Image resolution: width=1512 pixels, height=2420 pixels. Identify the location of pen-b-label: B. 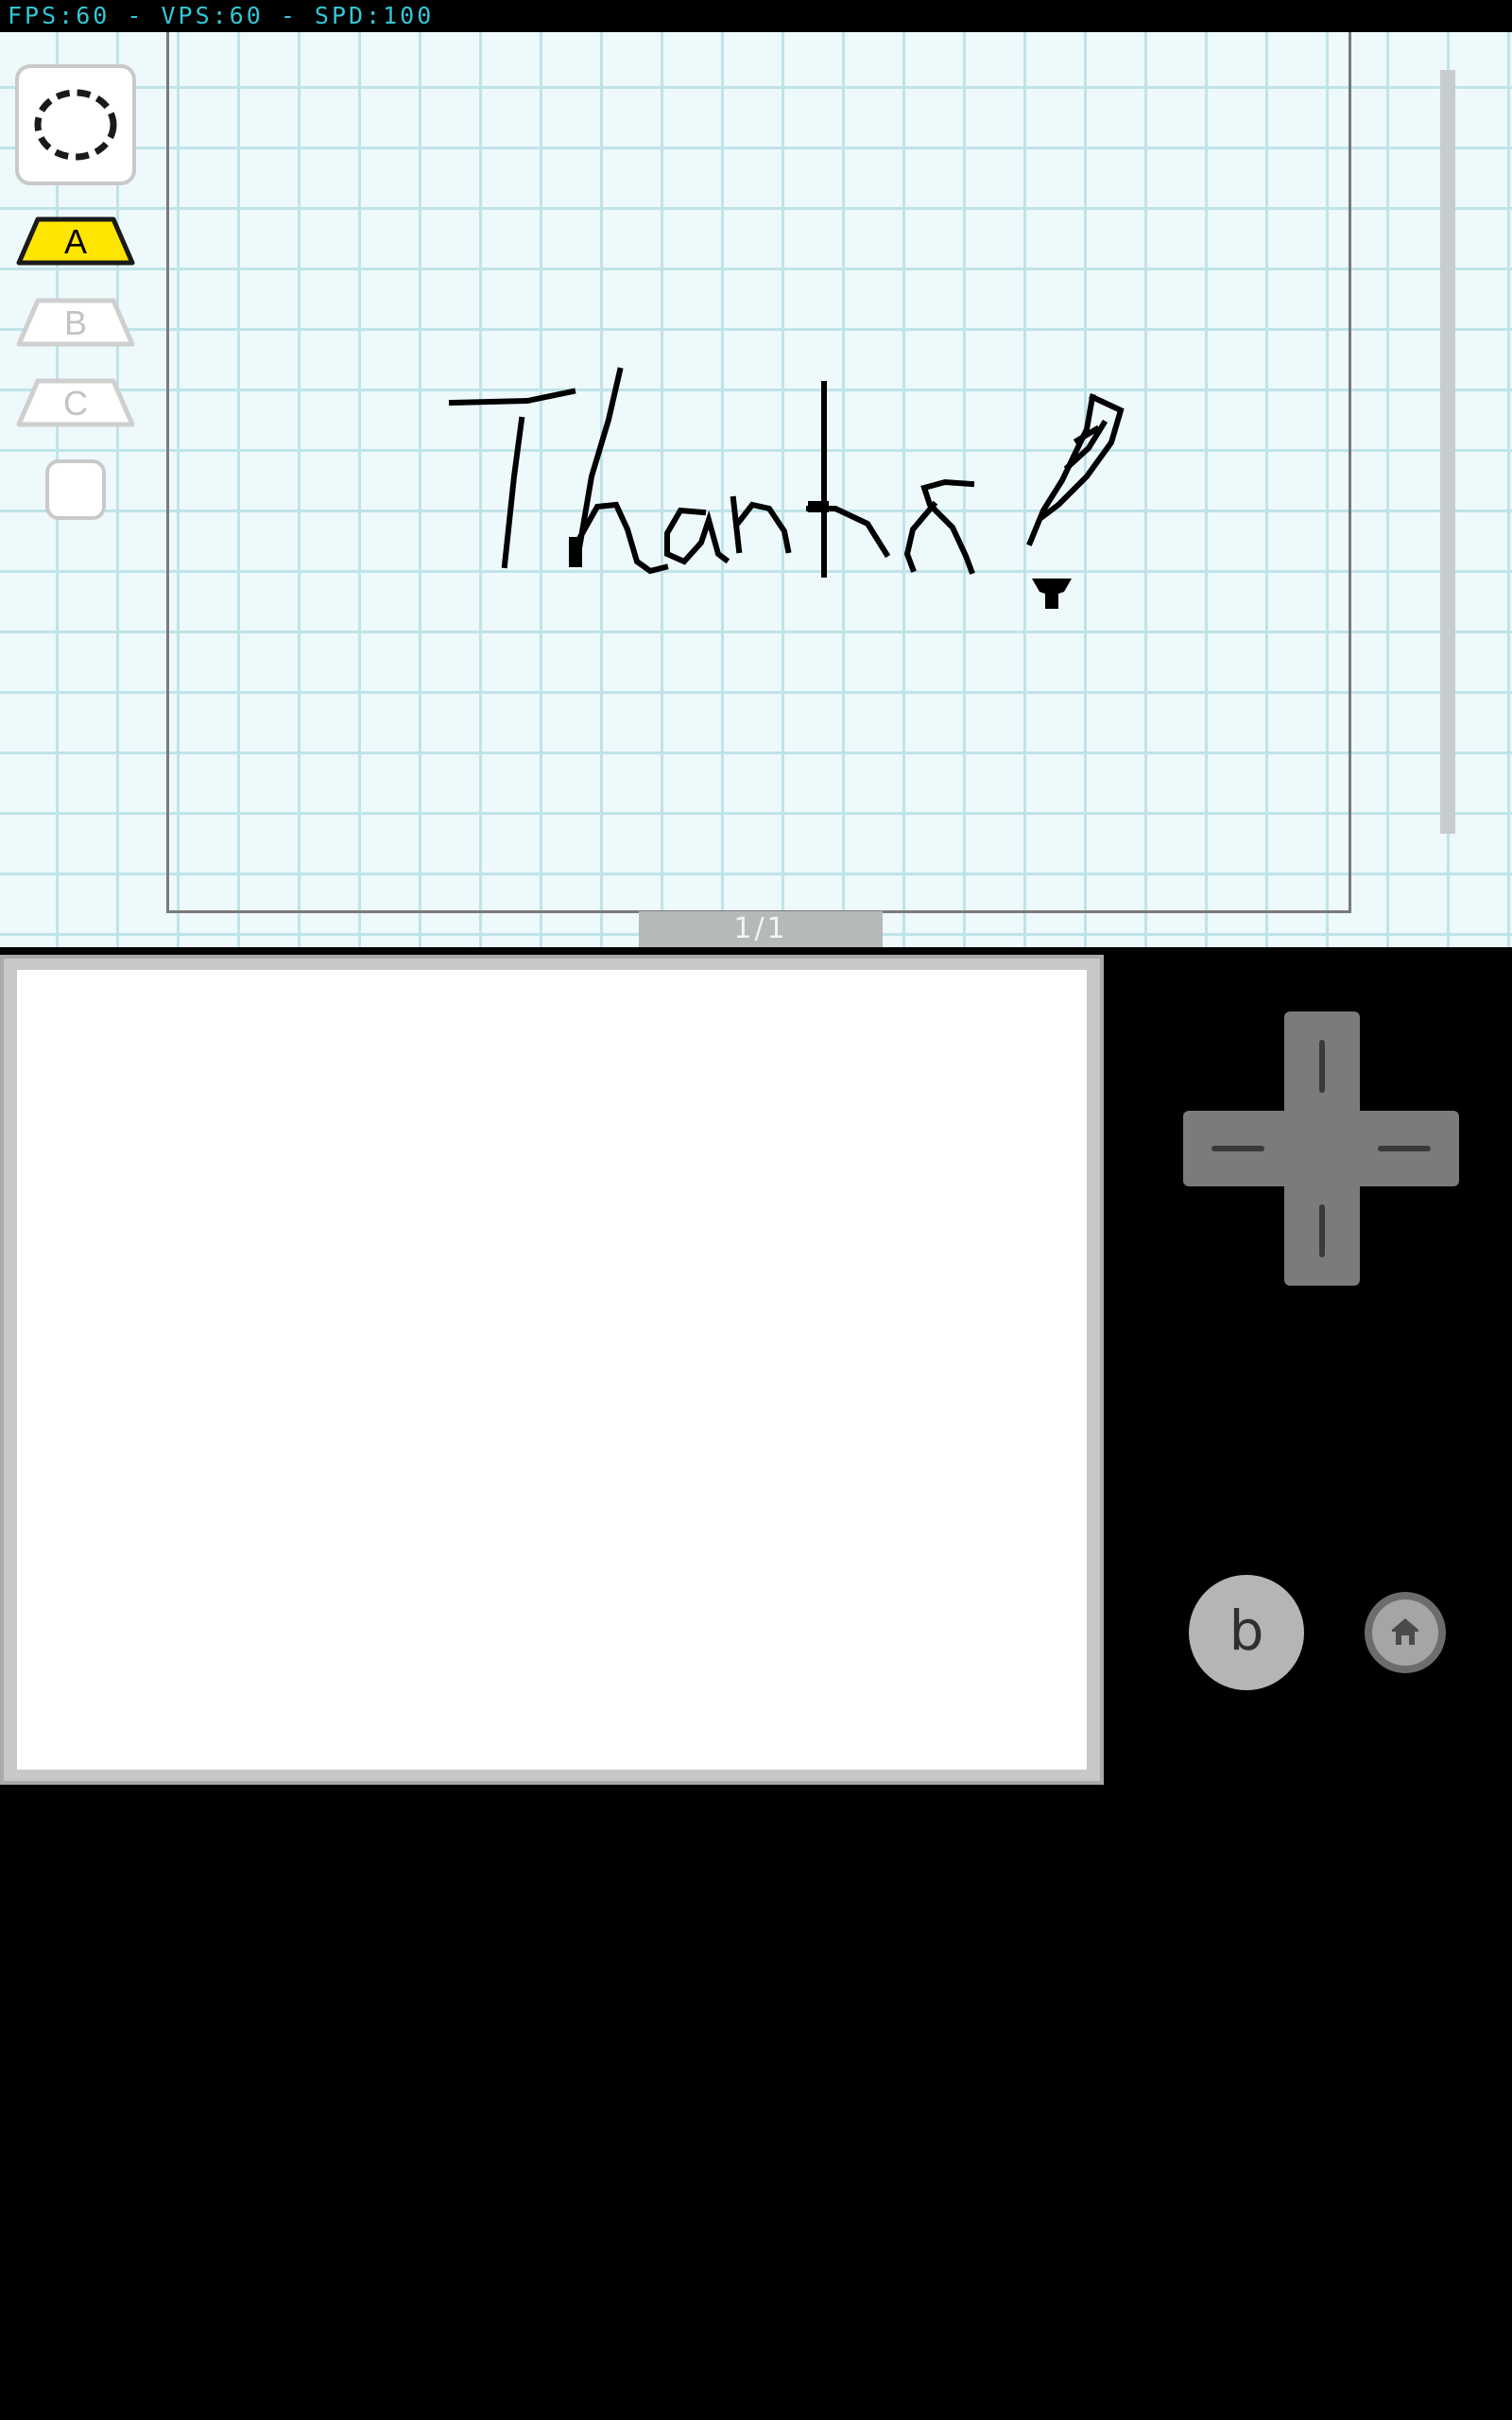
(75, 322).